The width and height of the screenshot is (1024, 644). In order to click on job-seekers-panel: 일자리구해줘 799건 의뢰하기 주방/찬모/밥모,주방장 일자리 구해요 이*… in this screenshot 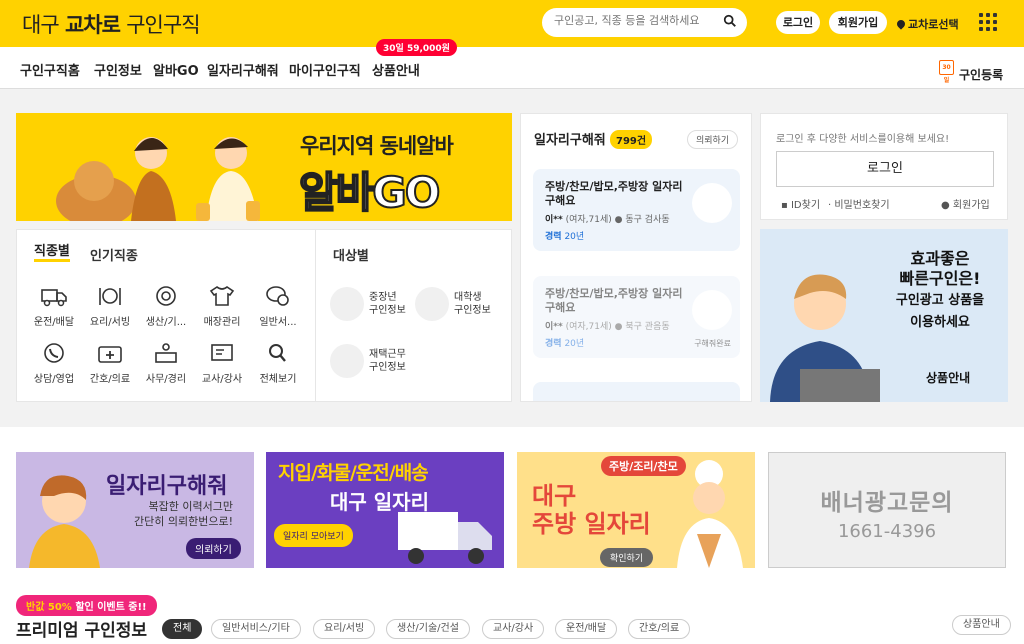, I will do `click(636, 257)`.